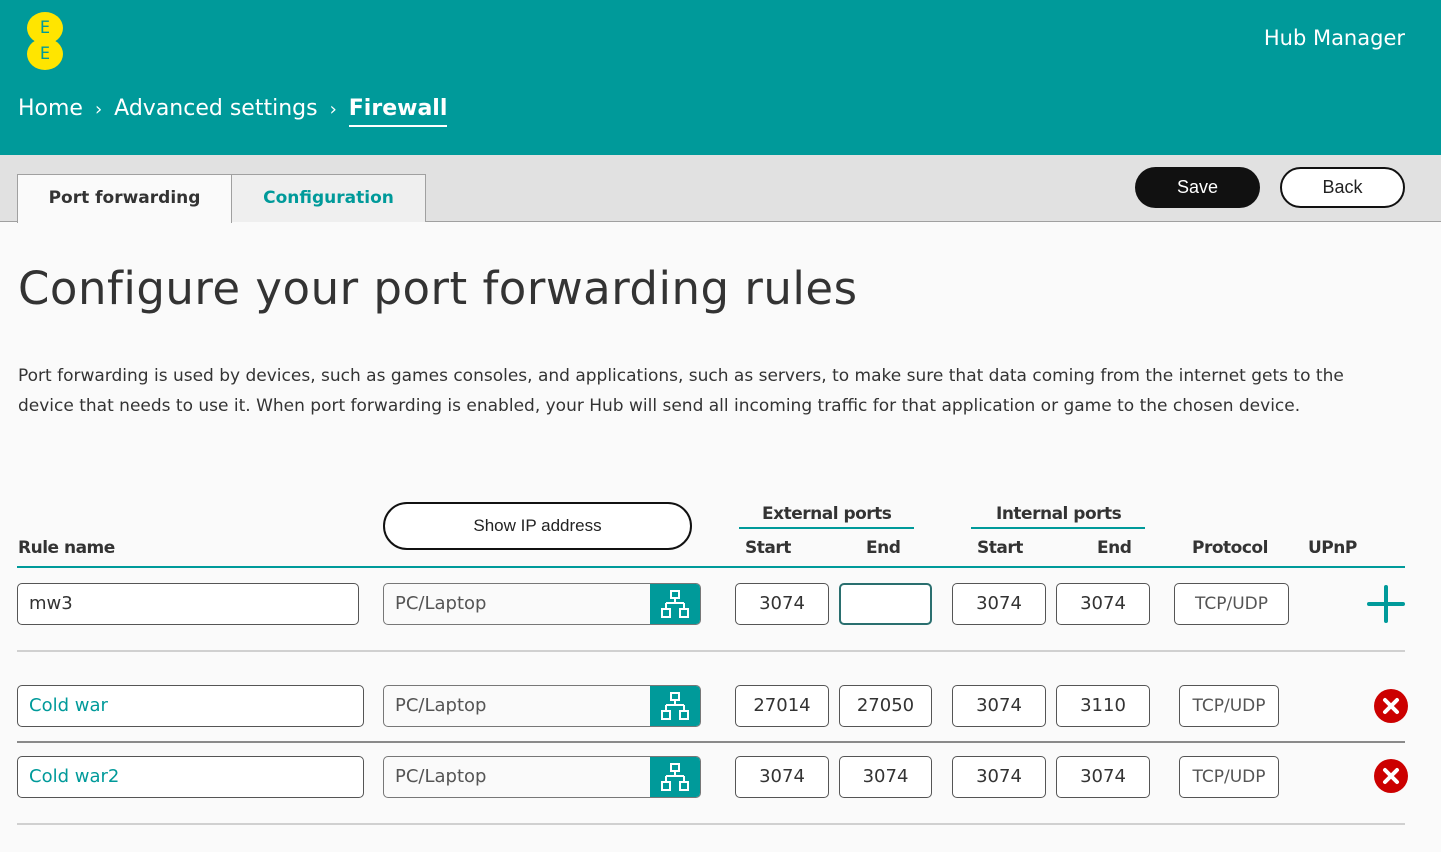 The image size is (1441, 852). What do you see at coordinates (328, 198) in the screenshot?
I see `tab-configuration: Configuration` at bounding box center [328, 198].